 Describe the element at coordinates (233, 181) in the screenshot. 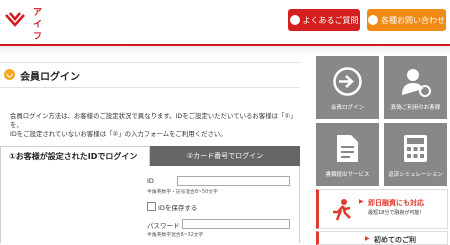

I see `id-input` at that location.